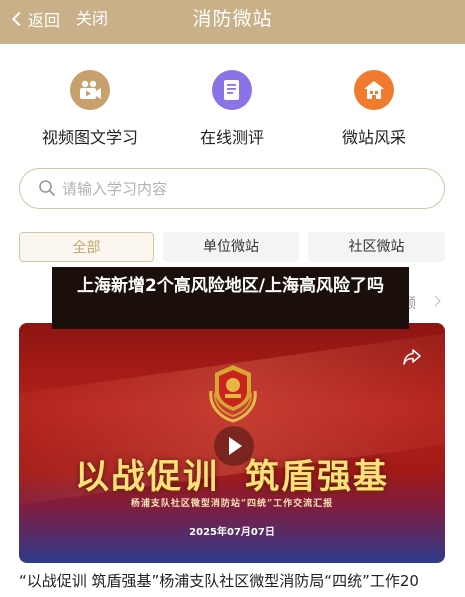 This screenshot has width=465, height=597. What do you see at coordinates (86, 247) in the screenshot?
I see `tab-all: 全部` at bounding box center [86, 247].